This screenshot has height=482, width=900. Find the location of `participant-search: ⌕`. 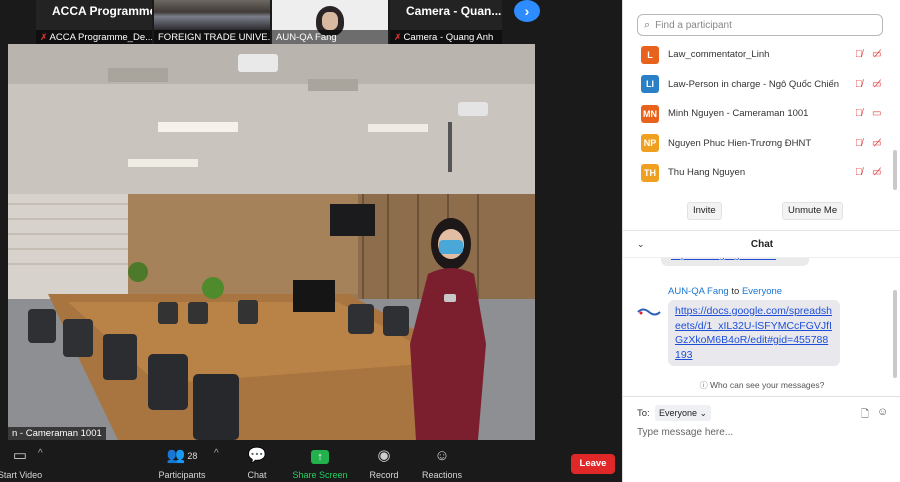

participant-search: ⌕ is located at coordinates (760, 25).